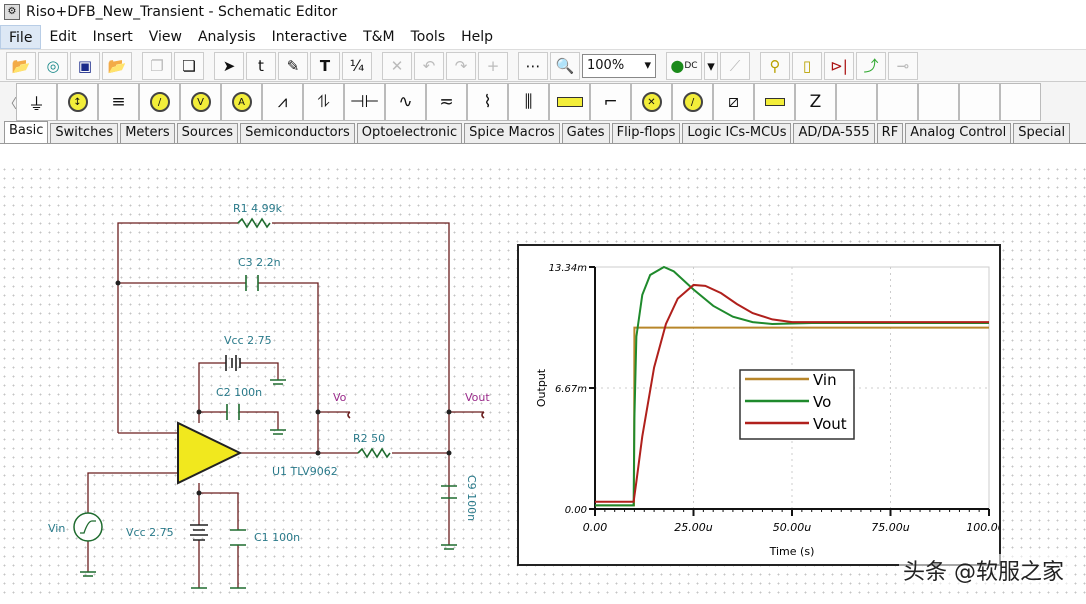  Describe the element at coordinates (477, 397) in the screenshot. I see `label-vout: Vout` at that location.